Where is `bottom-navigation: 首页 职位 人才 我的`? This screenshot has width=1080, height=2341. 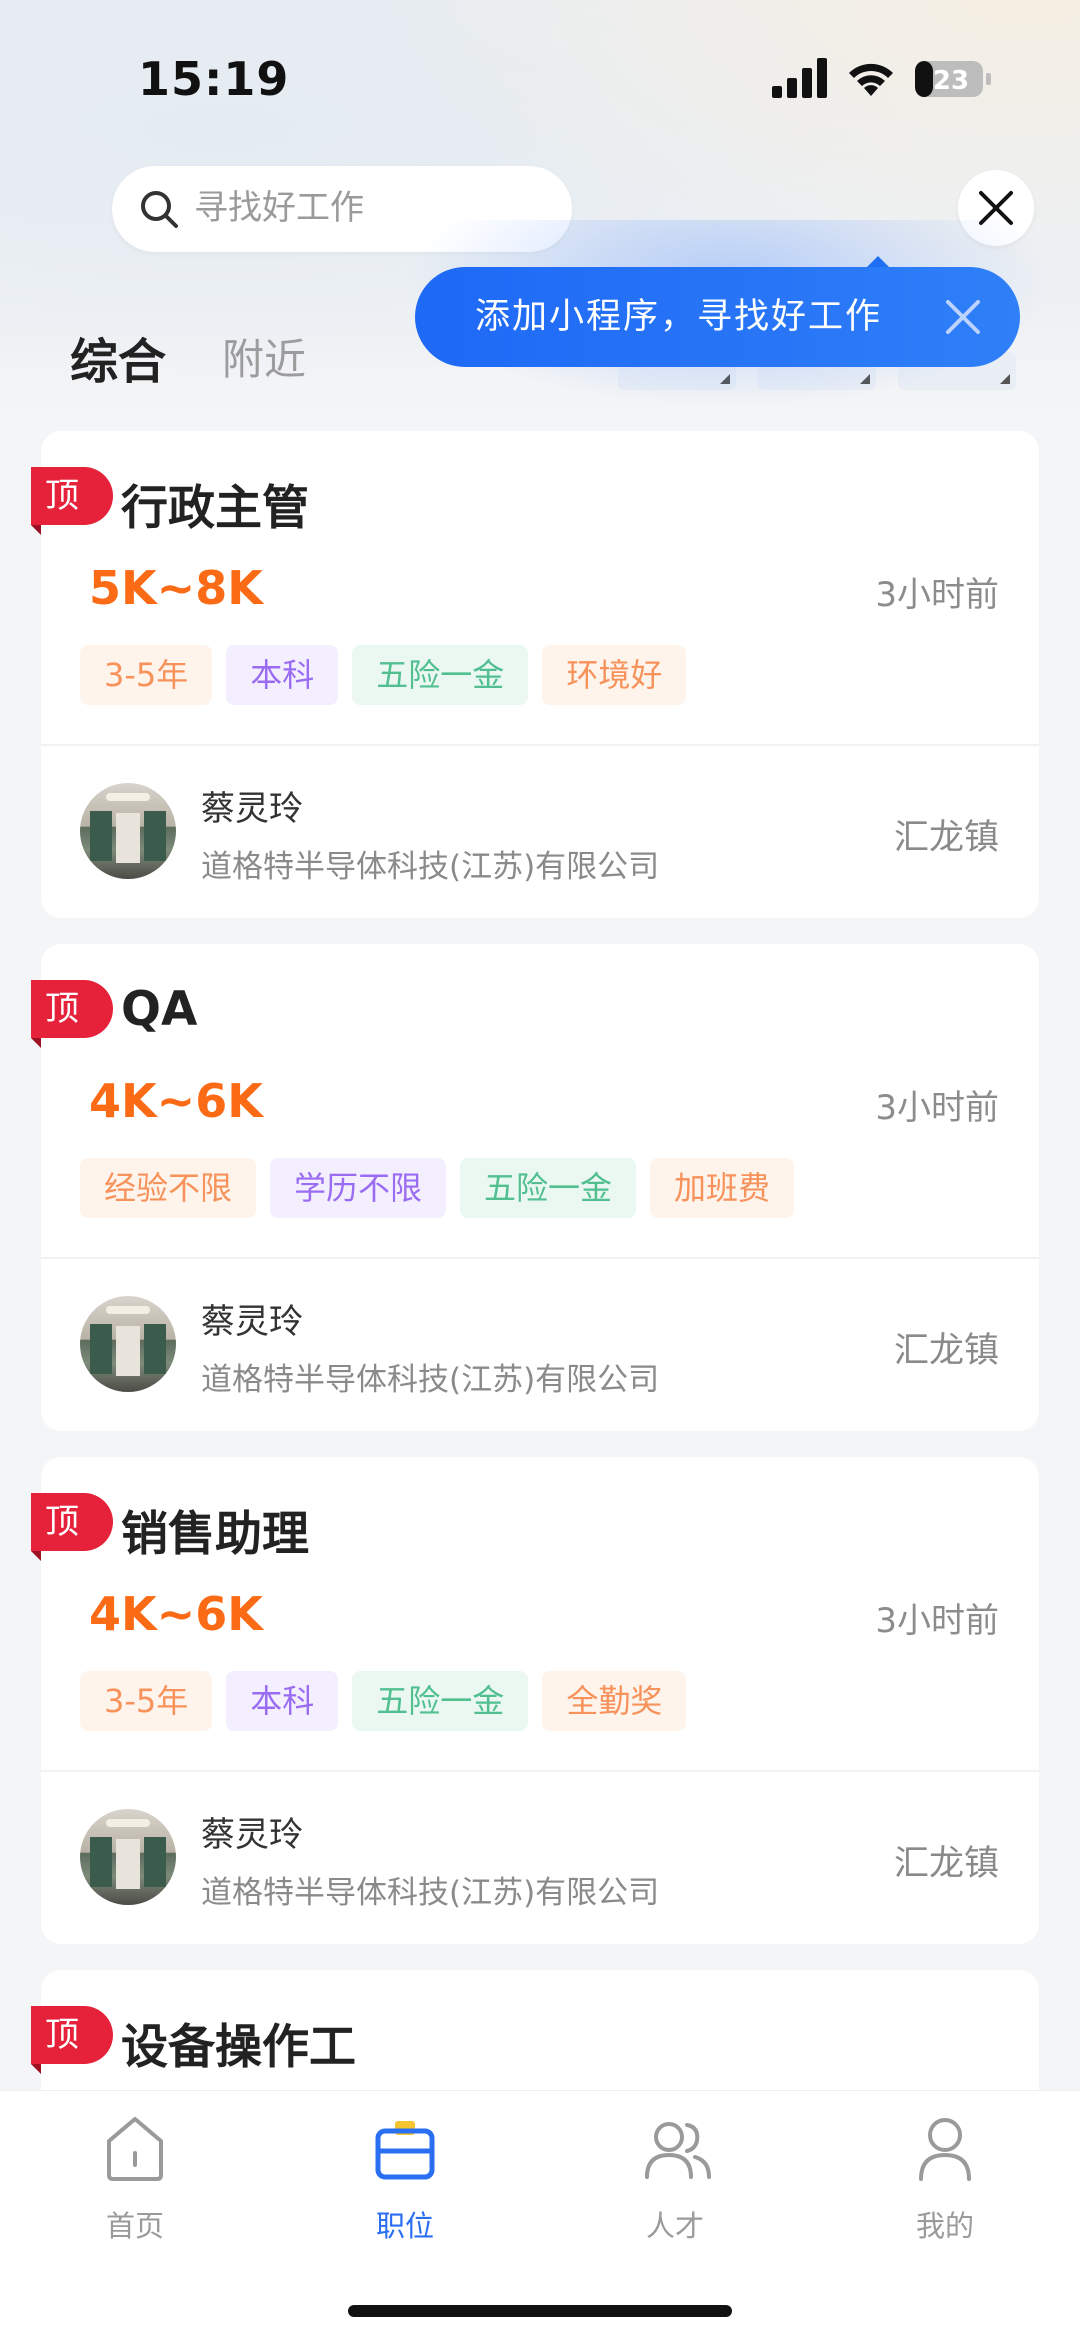
bottom-navigation: 首页 职位 人才 我的 is located at coordinates (540, 2215).